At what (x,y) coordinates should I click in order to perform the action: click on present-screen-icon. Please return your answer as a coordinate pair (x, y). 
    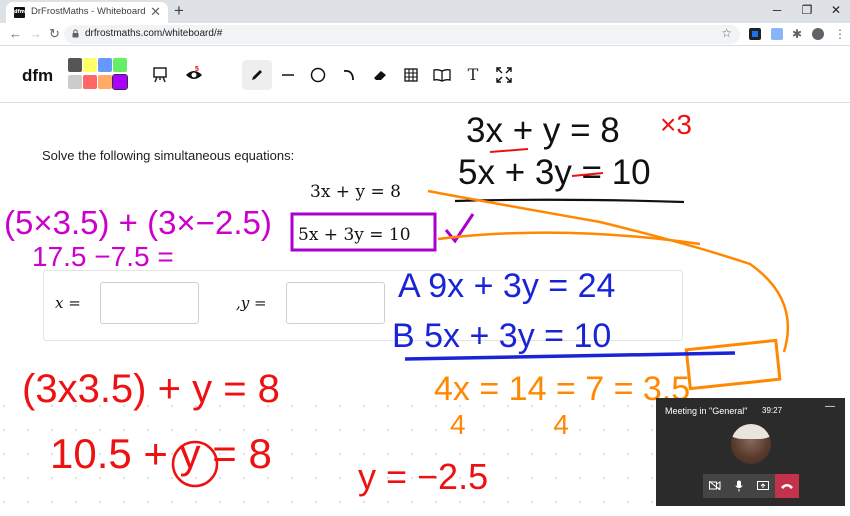
    Looking at the image, I should click on (160, 75).